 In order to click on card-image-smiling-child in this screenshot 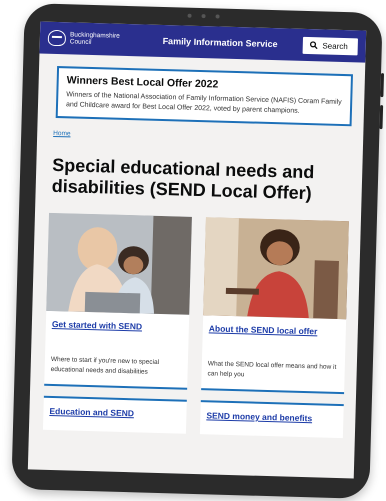, I will do `click(276, 268)`.